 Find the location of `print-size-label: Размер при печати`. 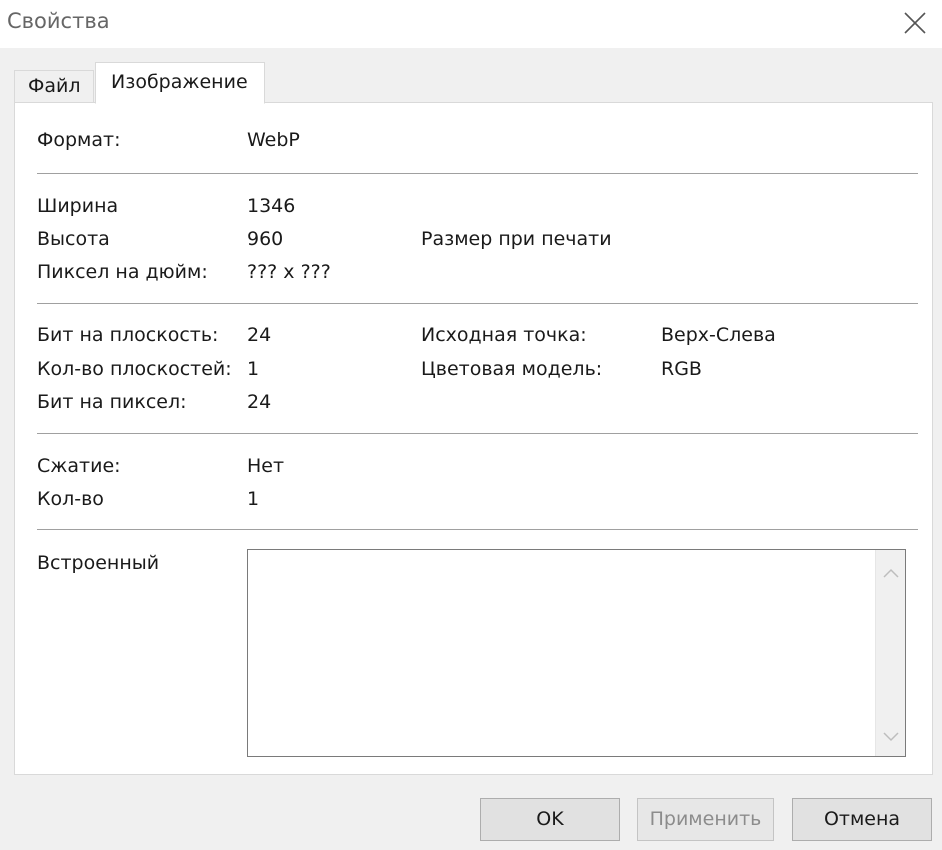

print-size-label: Размер при печати is located at coordinates (516, 239).